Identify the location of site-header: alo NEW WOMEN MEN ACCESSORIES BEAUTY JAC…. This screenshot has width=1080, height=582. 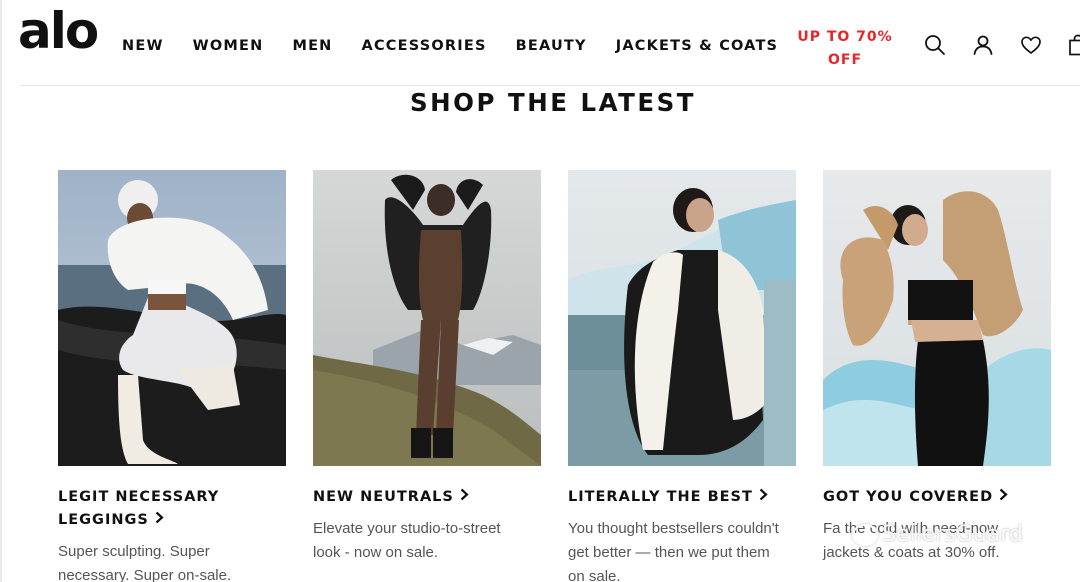
(540, 43).